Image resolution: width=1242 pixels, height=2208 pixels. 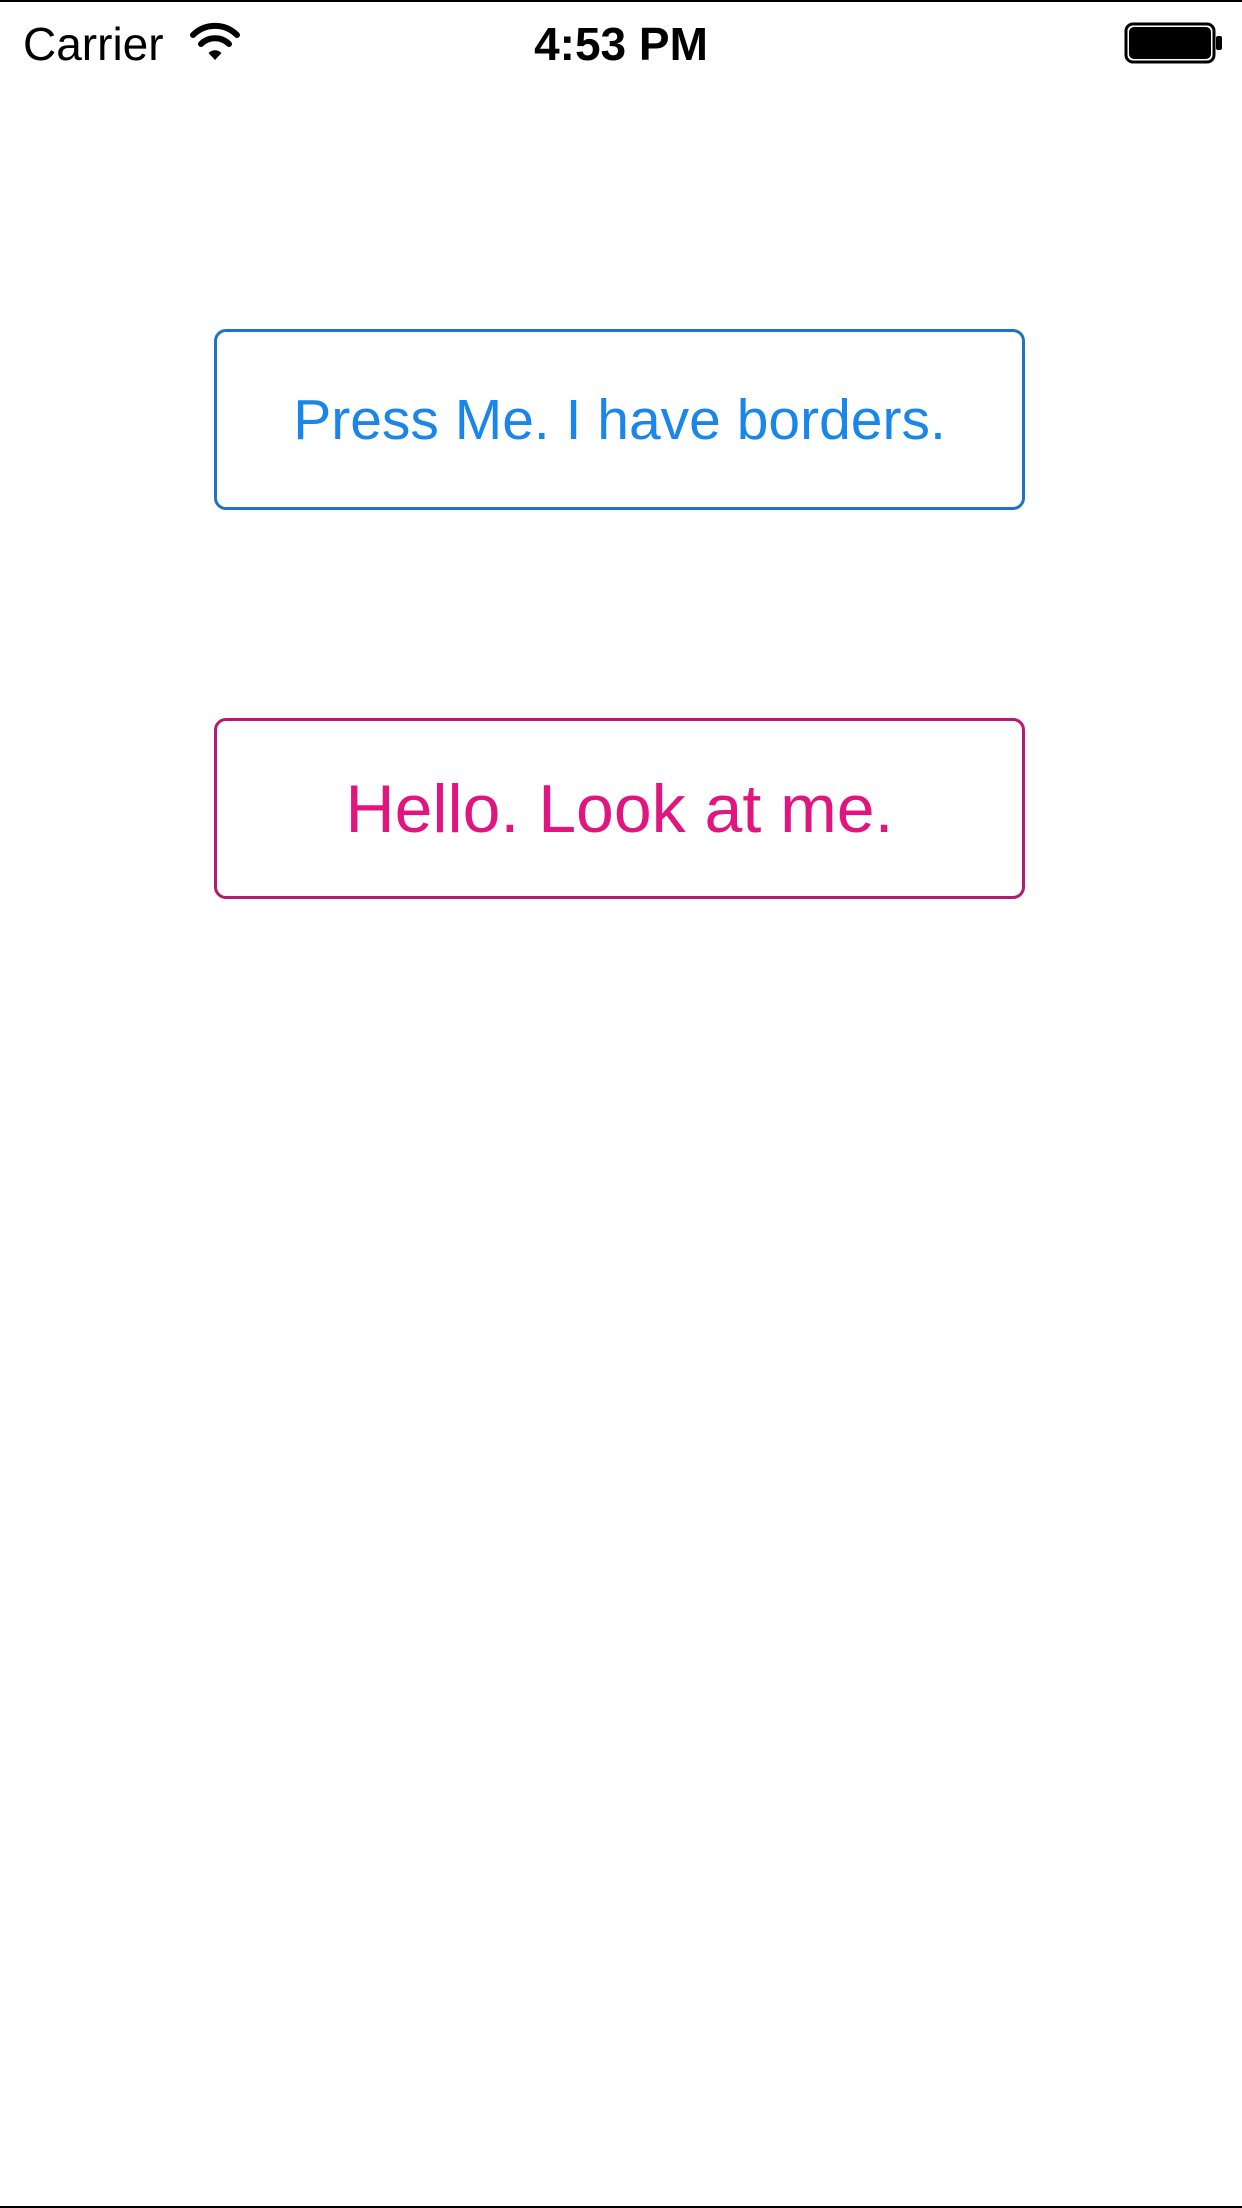 I want to click on status-bar: Carrier 4:53 PM, so click(x=621, y=42).